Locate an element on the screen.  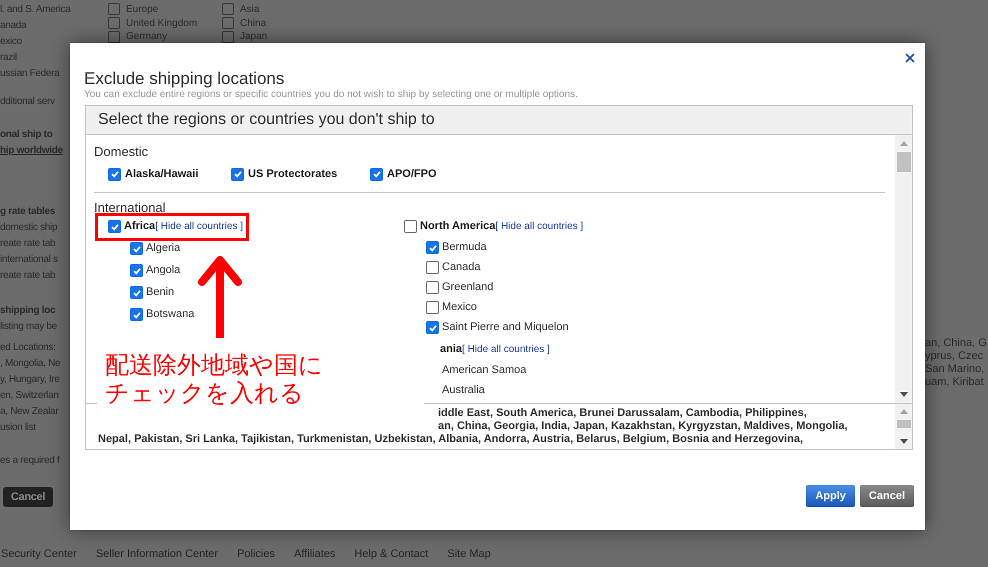
footer-link: Affiliates is located at coordinates (315, 554).